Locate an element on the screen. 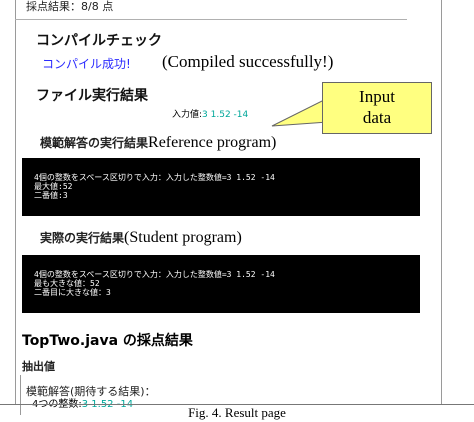 This screenshot has height=422, width=474. grading-results-heading: TopTwo.java の採点結果 is located at coordinates (107, 341).